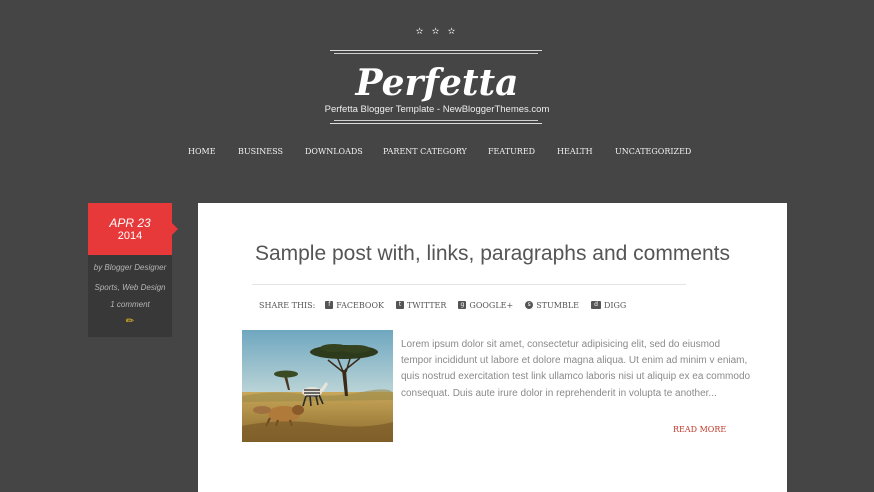 This screenshot has height=492, width=874. What do you see at coordinates (360, 305) in the screenshot?
I see `share-facebook-label: FACEBOOK` at bounding box center [360, 305].